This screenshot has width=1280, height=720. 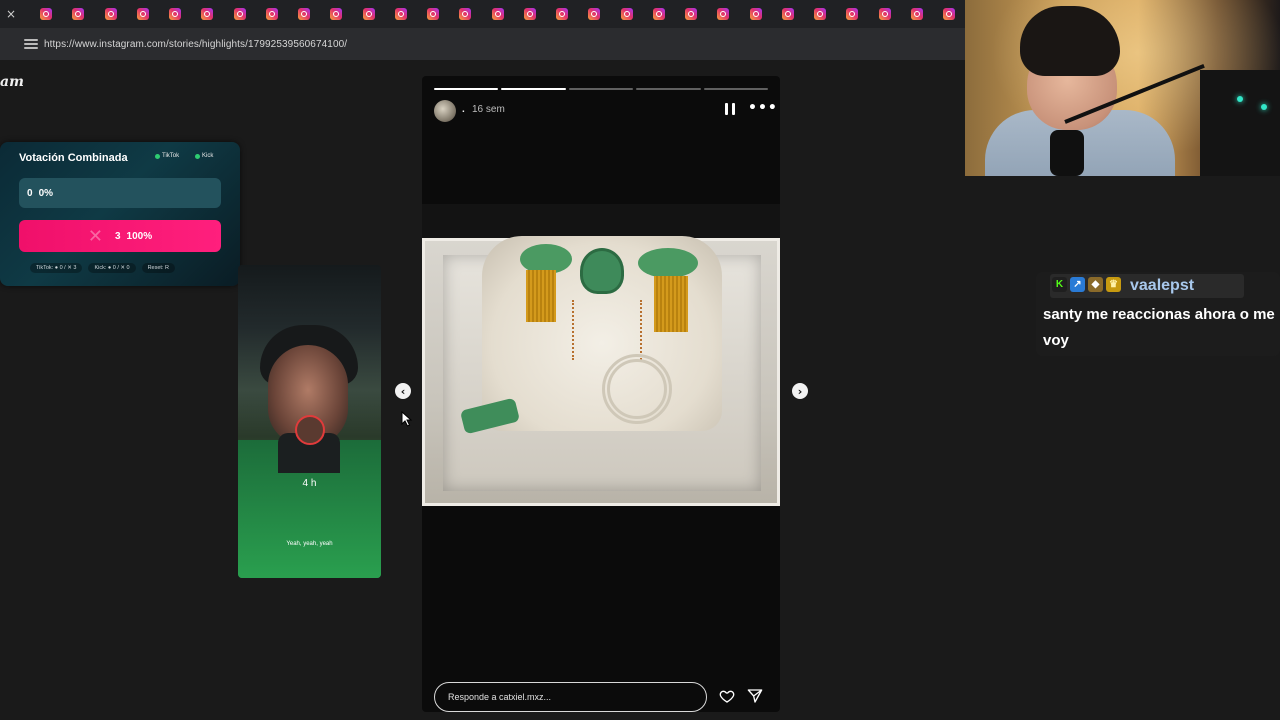 What do you see at coordinates (407, 419) in the screenshot?
I see `mouse-cursor-icon` at bounding box center [407, 419].